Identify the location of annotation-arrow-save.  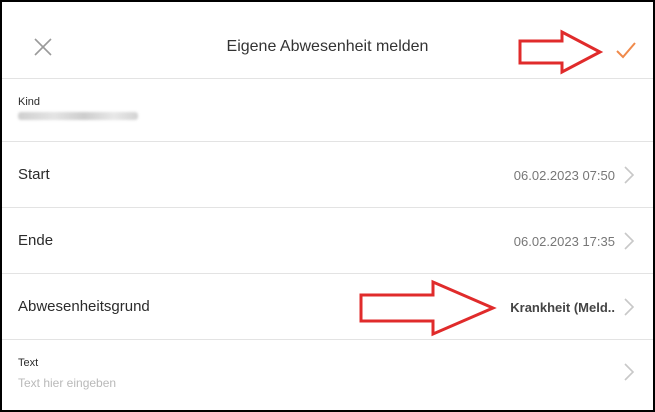
(561, 52).